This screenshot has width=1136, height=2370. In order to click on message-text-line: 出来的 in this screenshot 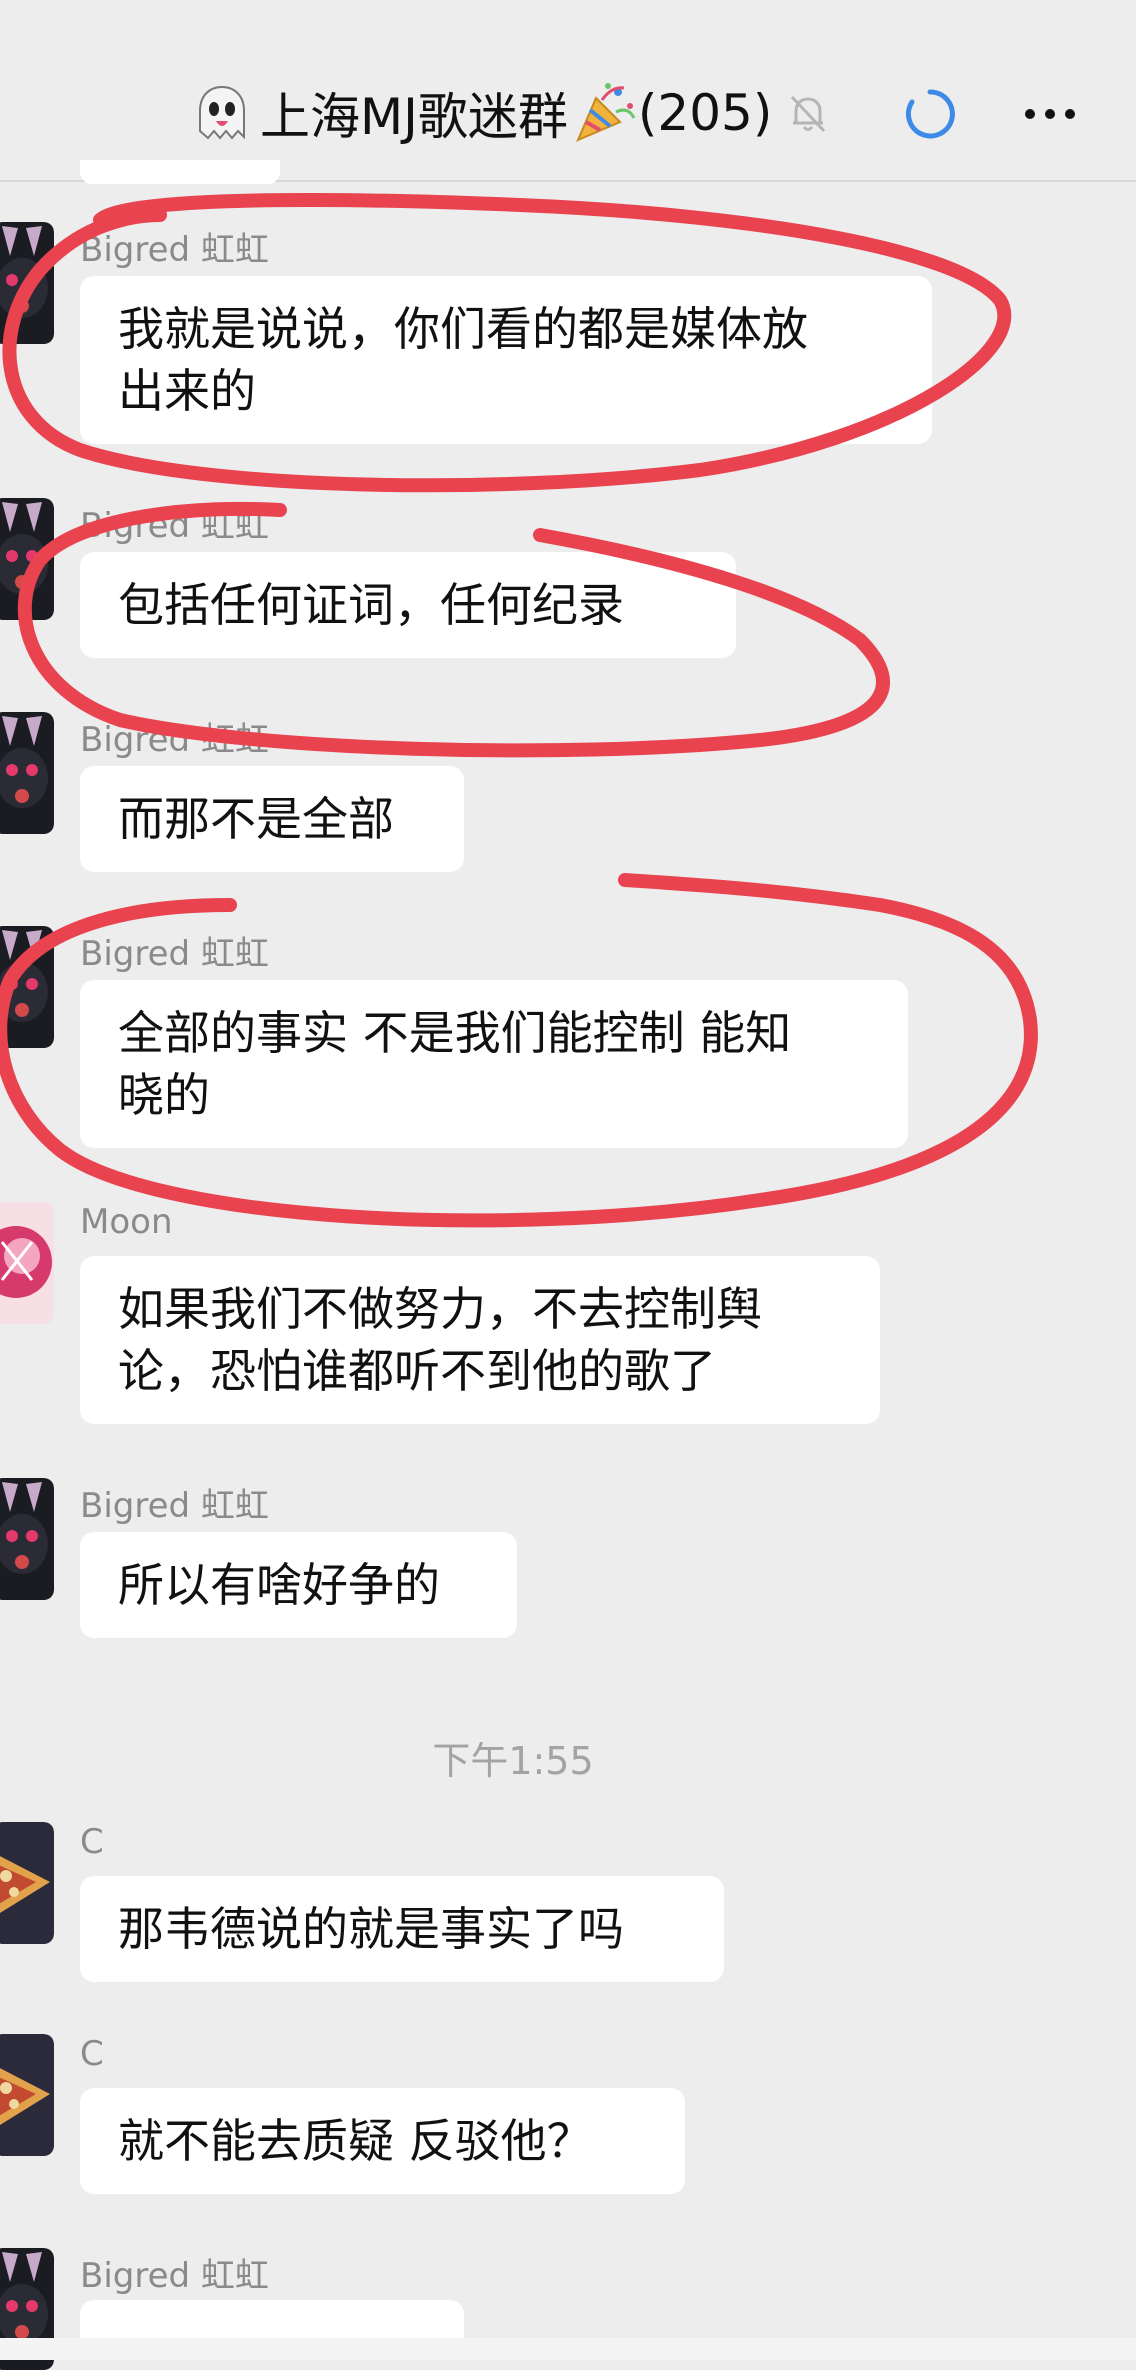, I will do `click(187, 391)`.